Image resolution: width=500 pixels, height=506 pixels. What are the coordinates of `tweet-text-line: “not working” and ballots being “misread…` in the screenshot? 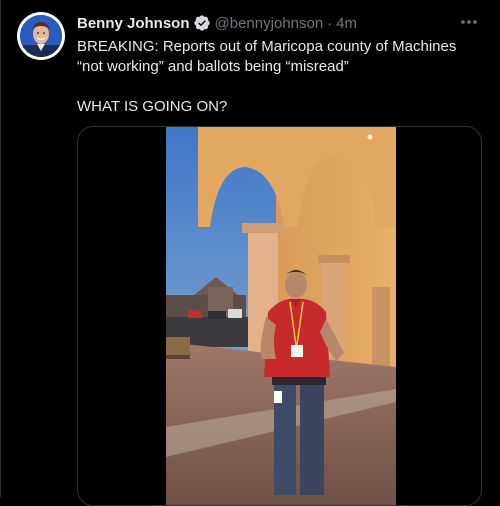 It's located at (213, 66).